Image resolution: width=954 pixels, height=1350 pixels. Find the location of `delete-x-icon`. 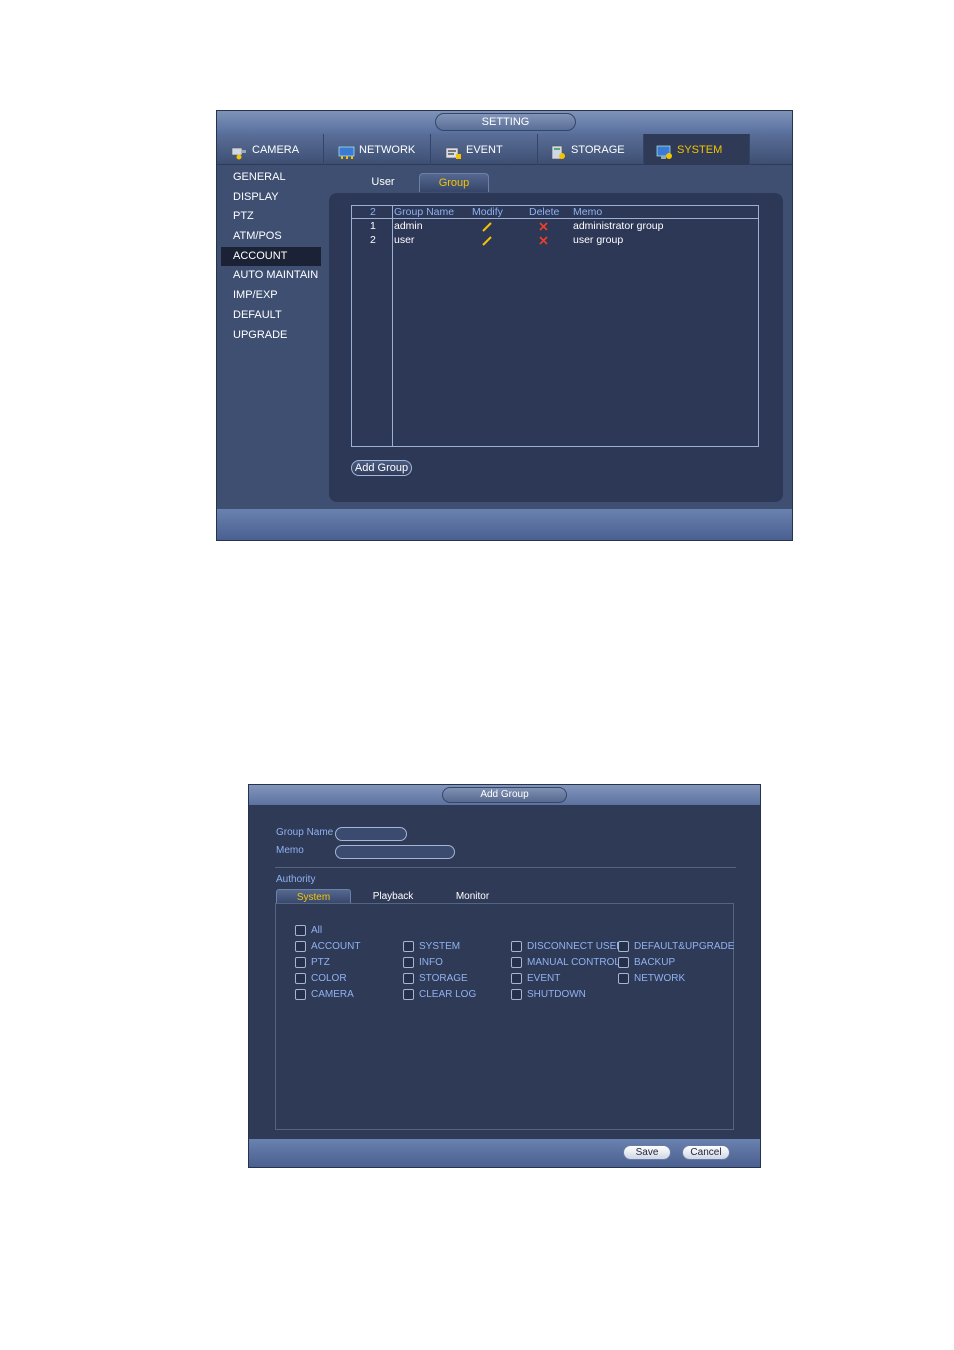

delete-x-icon is located at coordinates (543, 242).